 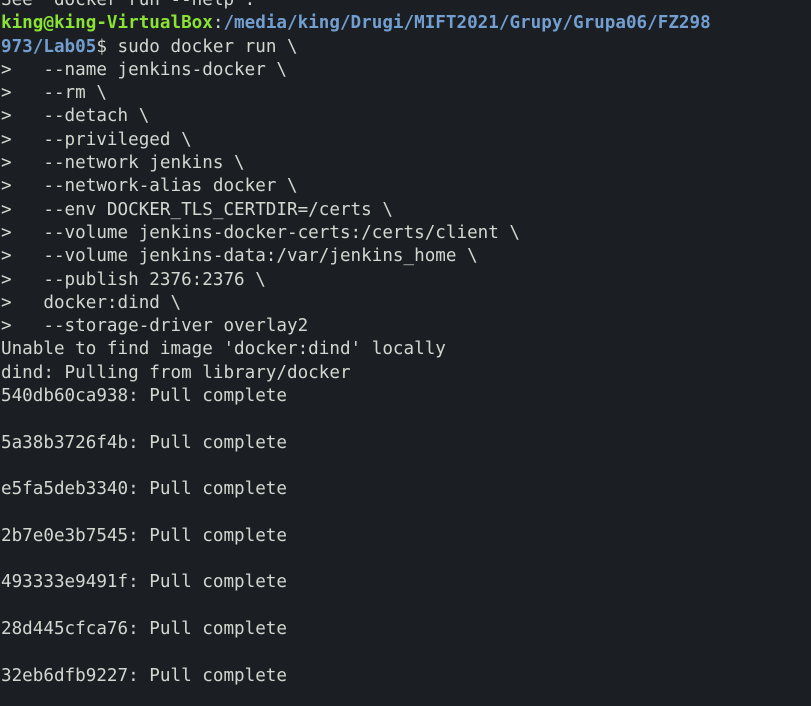 What do you see at coordinates (144, 442) in the screenshot?
I see `pull-status-line: 5a38b3726f4b: Pull complete` at bounding box center [144, 442].